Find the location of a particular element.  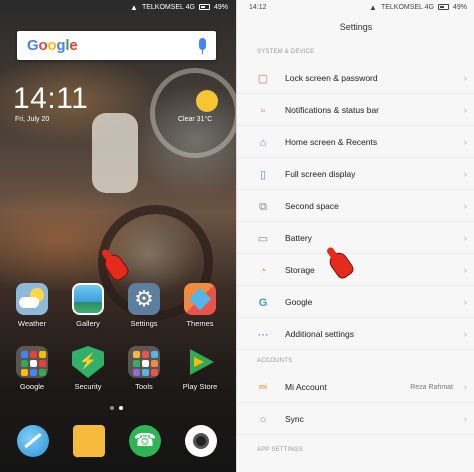

settings-item-label: Full screen display is located at coordinates (320, 174).